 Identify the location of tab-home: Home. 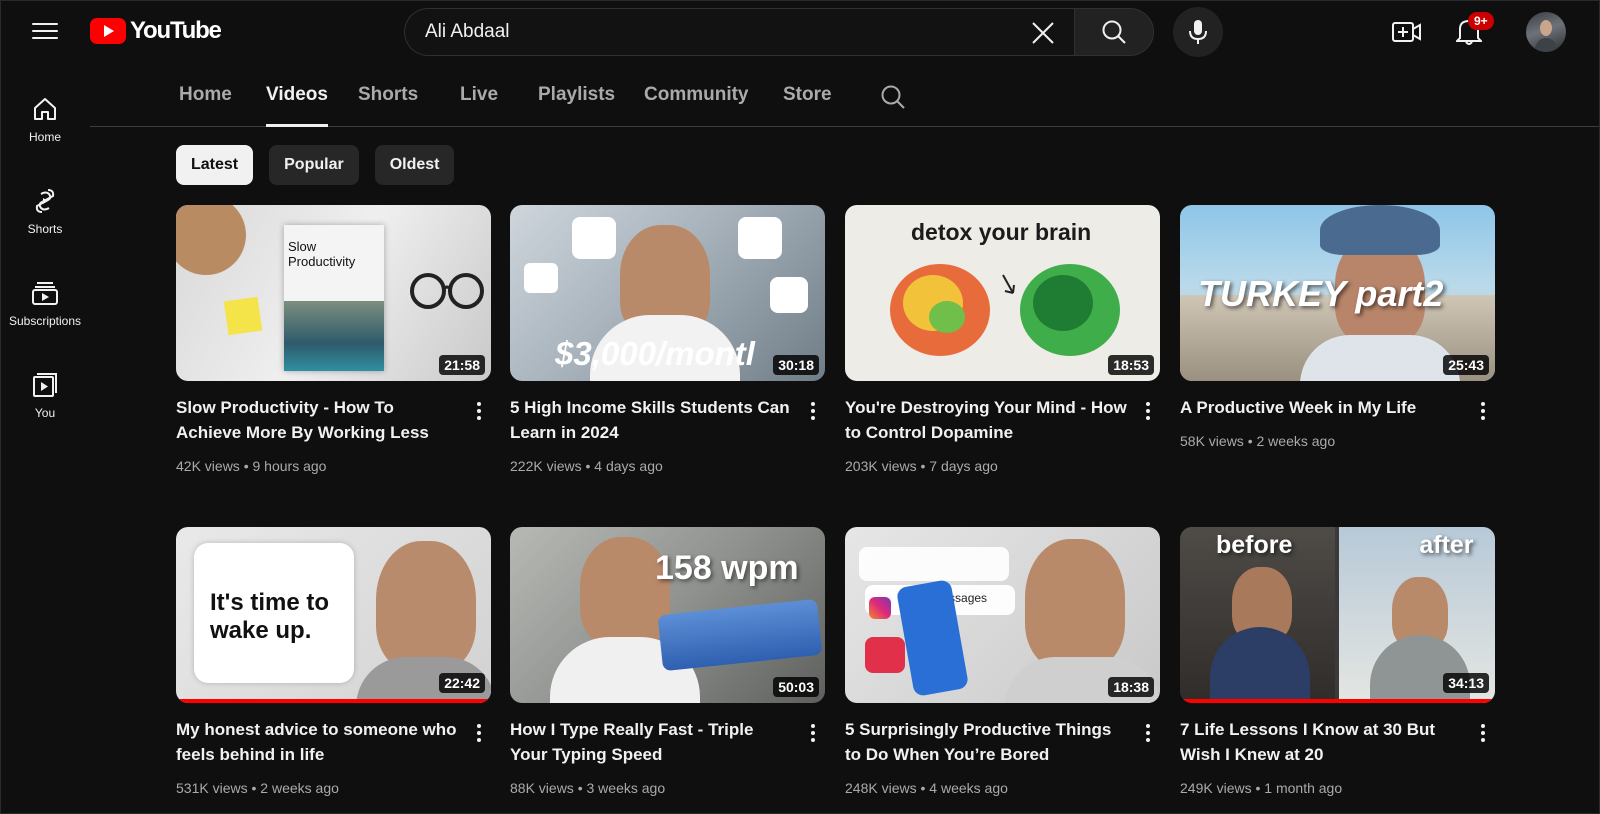
(205, 105).